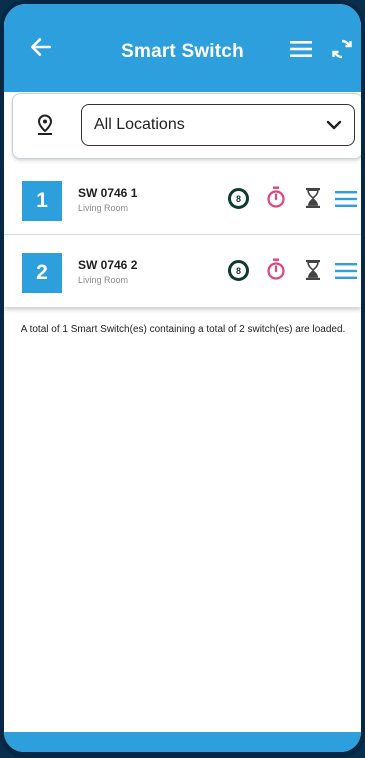 The image size is (365, 758). Describe the element at coordinates (139, 124) in the screenshot. I see `location-select-value: All Locations` at that location.